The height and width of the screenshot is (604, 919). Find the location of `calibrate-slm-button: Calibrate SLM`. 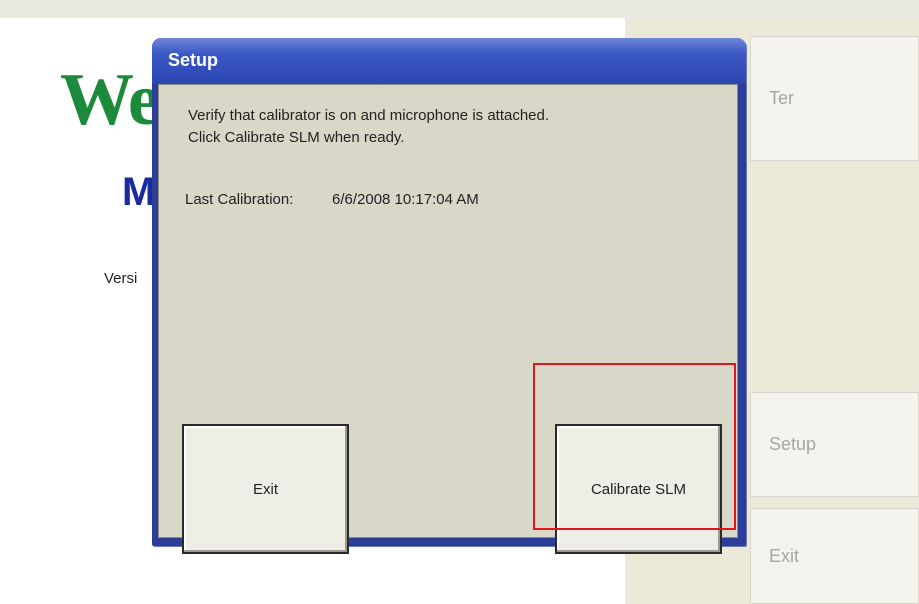

calibrate-slm-button: Calibrate SLM is located at coordinates (638, 489).